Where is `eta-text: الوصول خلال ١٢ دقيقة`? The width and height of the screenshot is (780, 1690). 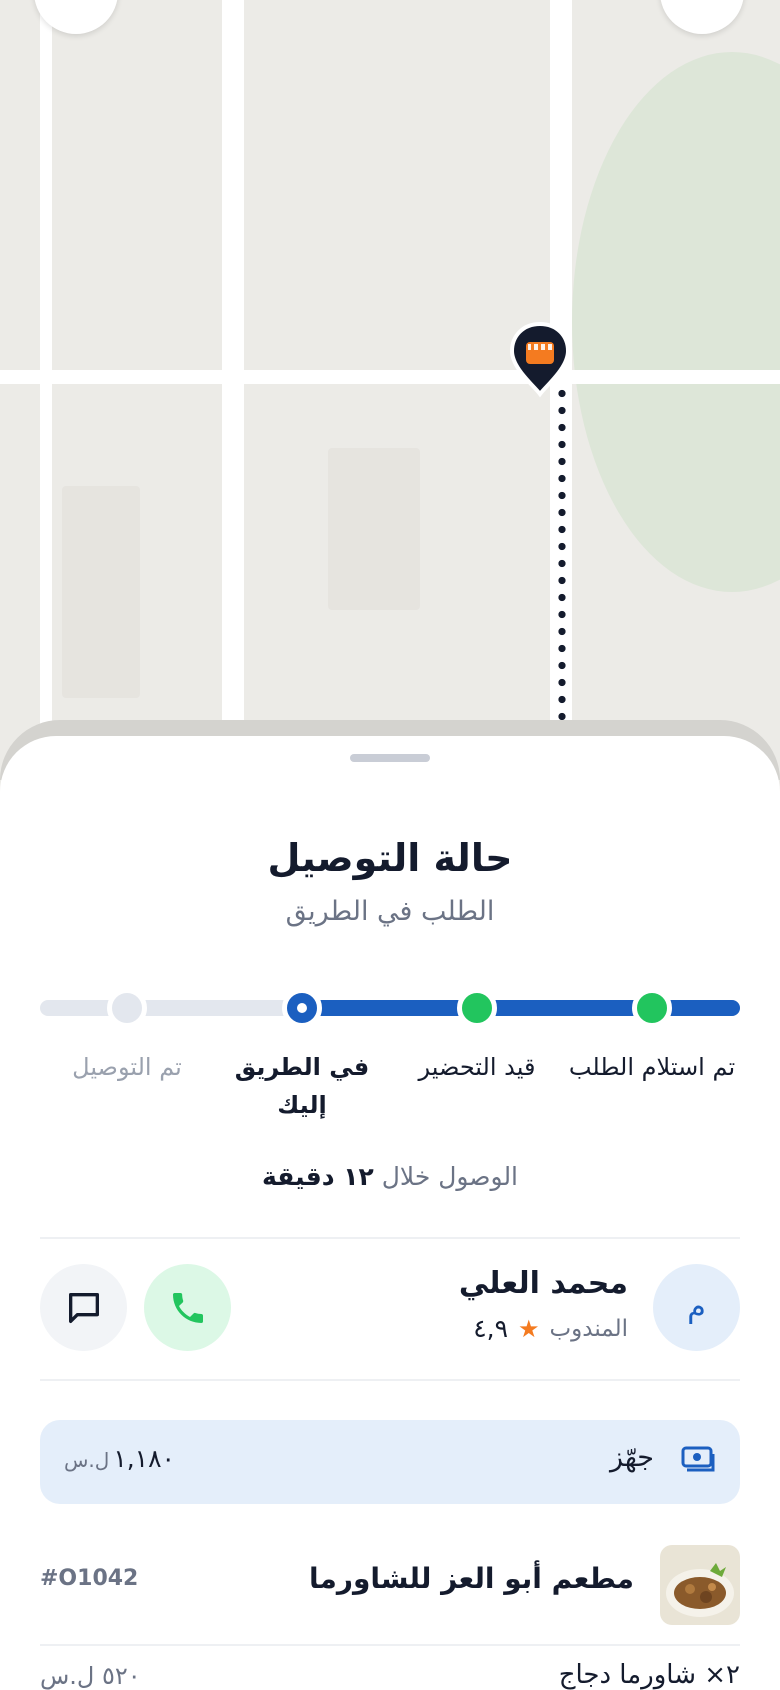 eta-text: الوصول خلال ١٢ دقيقة is located at coordinates (390, 1176).